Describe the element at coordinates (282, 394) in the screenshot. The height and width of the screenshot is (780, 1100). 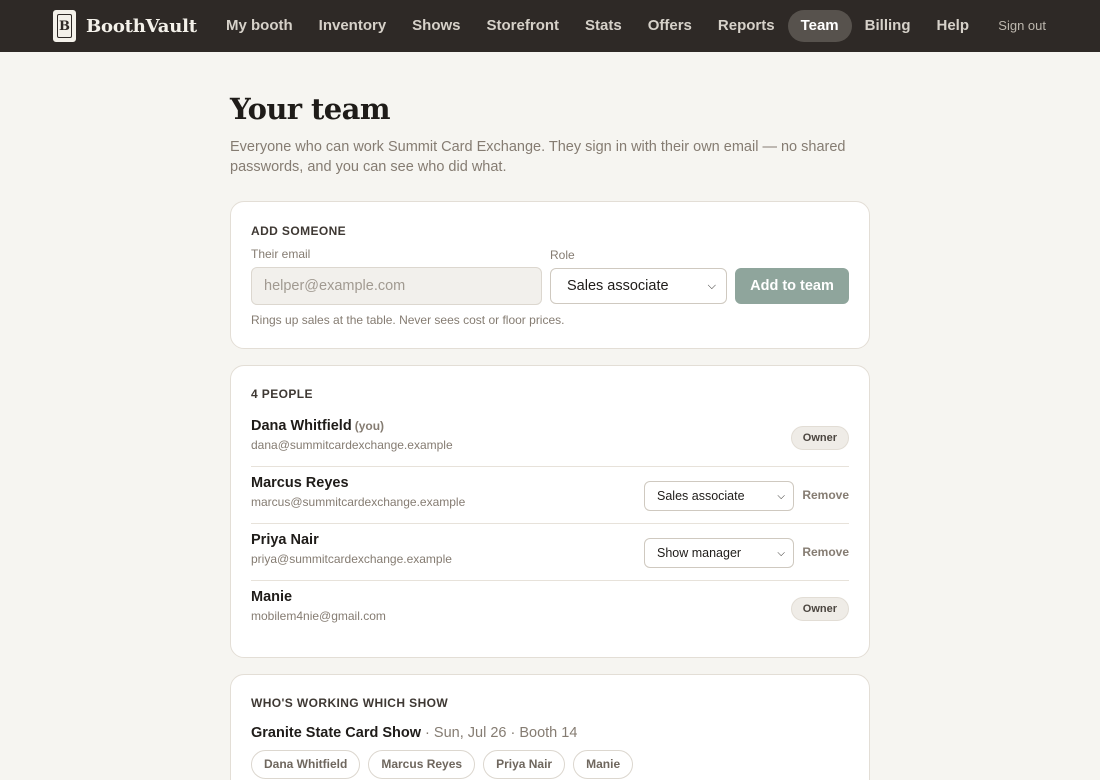
I see `people-count-heading: 4 people` at that location.